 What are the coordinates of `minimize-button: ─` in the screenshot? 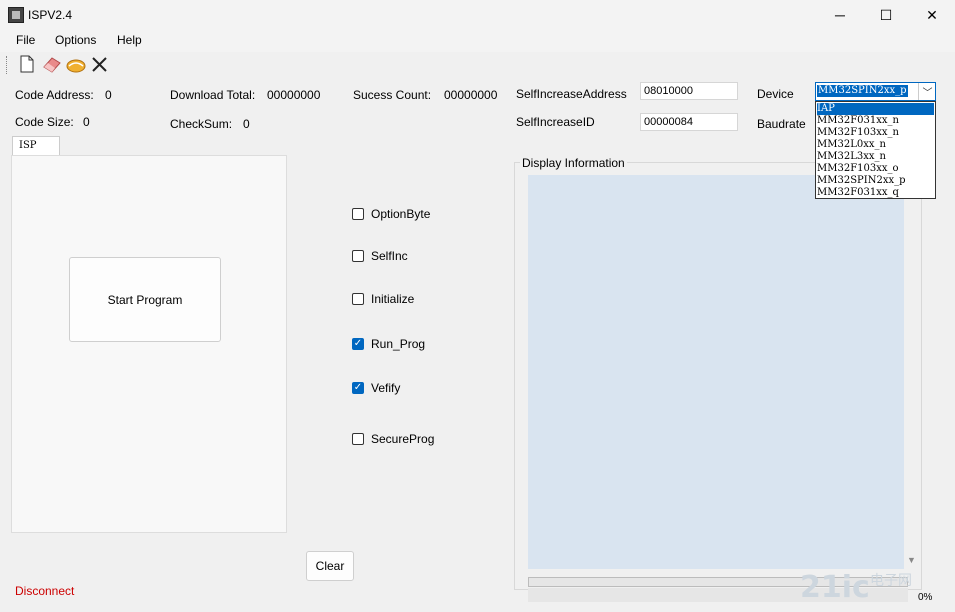 It's located at (840, 15).